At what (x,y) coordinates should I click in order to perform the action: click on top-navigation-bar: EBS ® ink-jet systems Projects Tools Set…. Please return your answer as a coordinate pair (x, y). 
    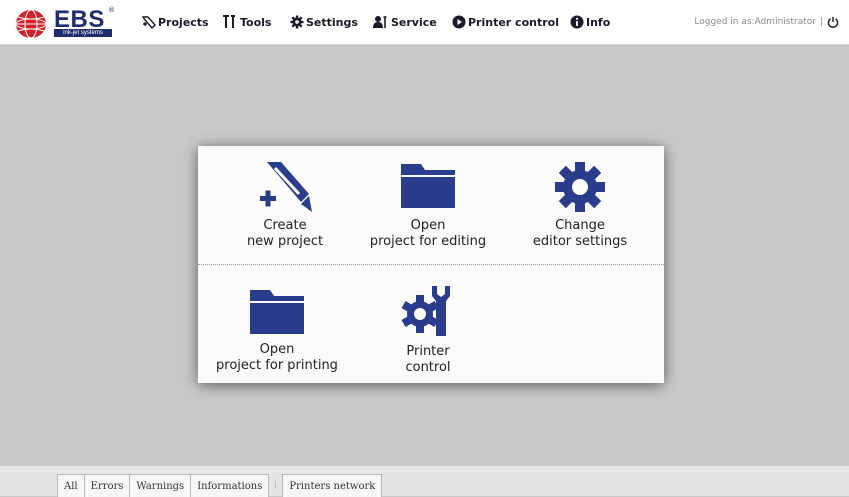
    Looking at the image, I should click on (424, 22).